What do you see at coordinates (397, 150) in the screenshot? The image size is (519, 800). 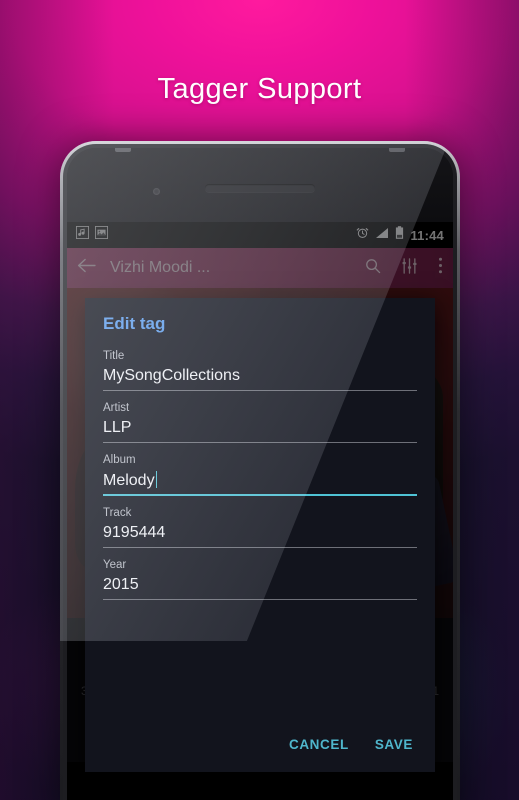 I see `bezel-notch-right` at bounding box center [397, 150].